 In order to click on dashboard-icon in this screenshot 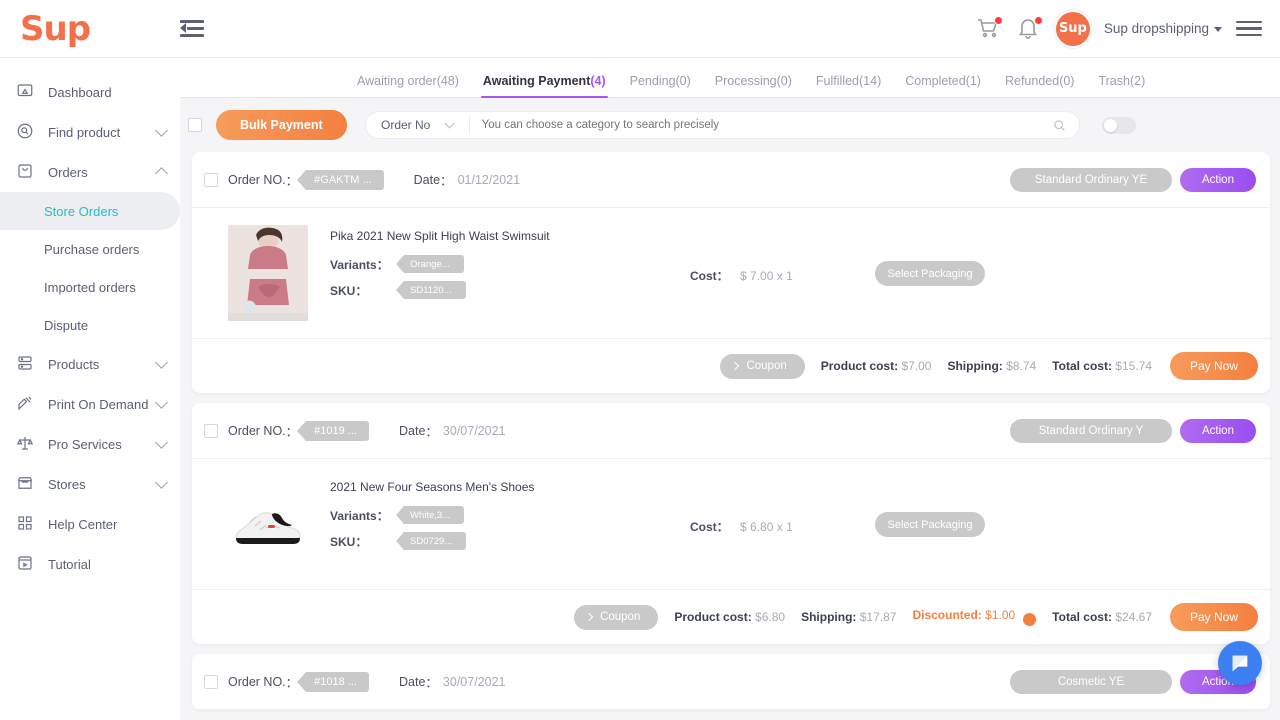, I will do `click(27, 92)`.